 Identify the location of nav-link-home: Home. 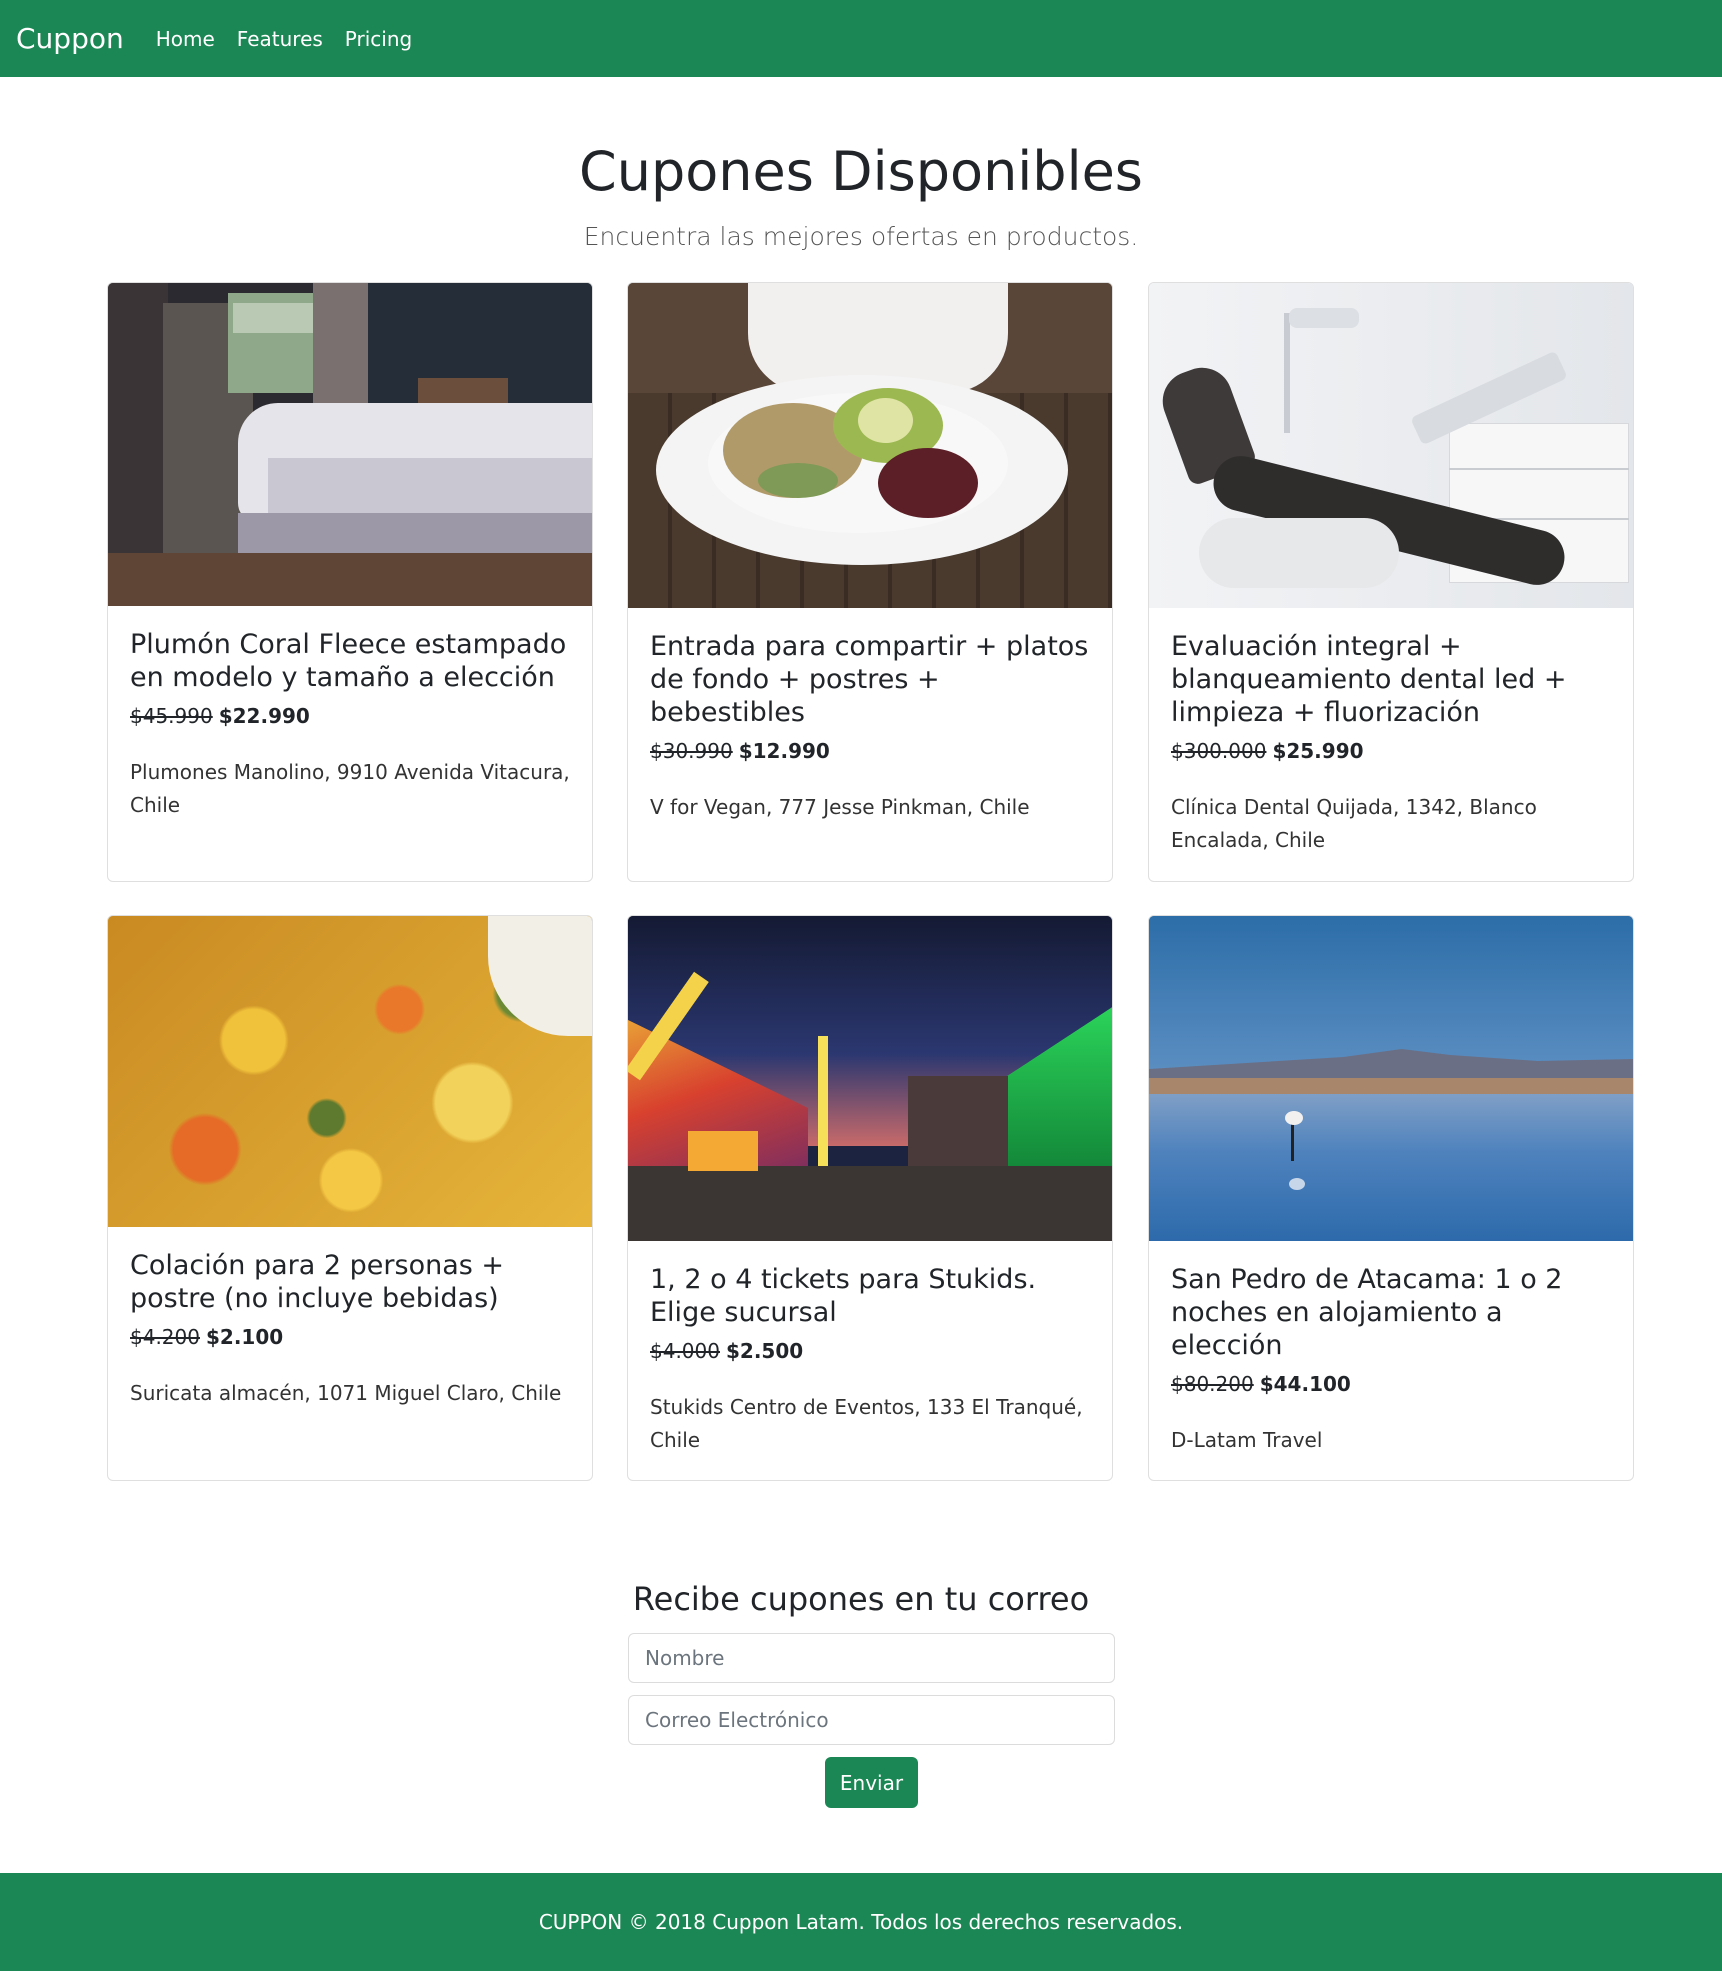
(185, 39).